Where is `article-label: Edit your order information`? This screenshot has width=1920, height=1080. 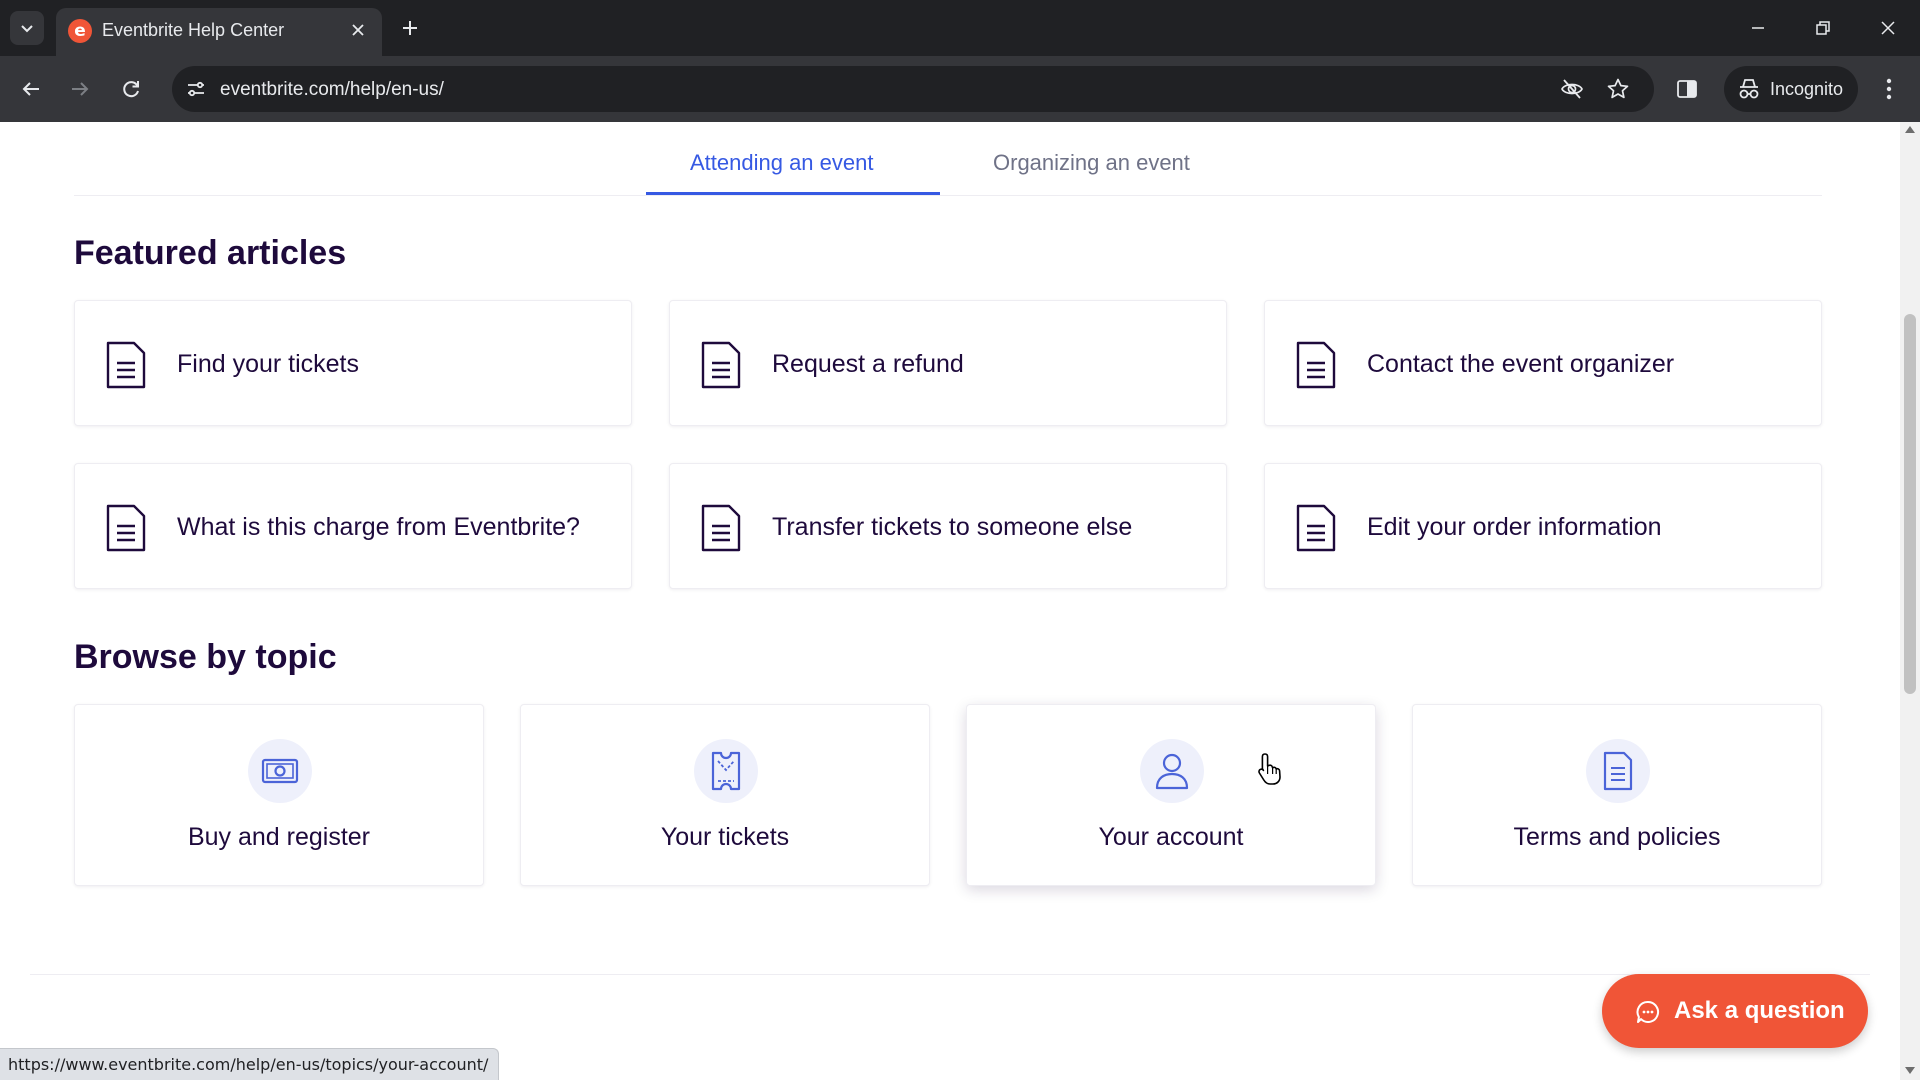 article-label: Edit your order information is located at coordinates (1514, 527).